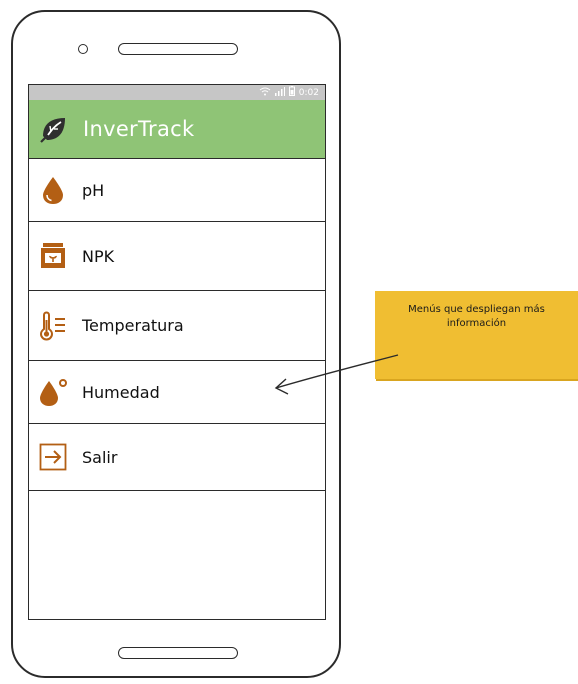 This screenshot has height=684, width=578. I want to click on menu-item-label: Temperatura, so click(133, 325).